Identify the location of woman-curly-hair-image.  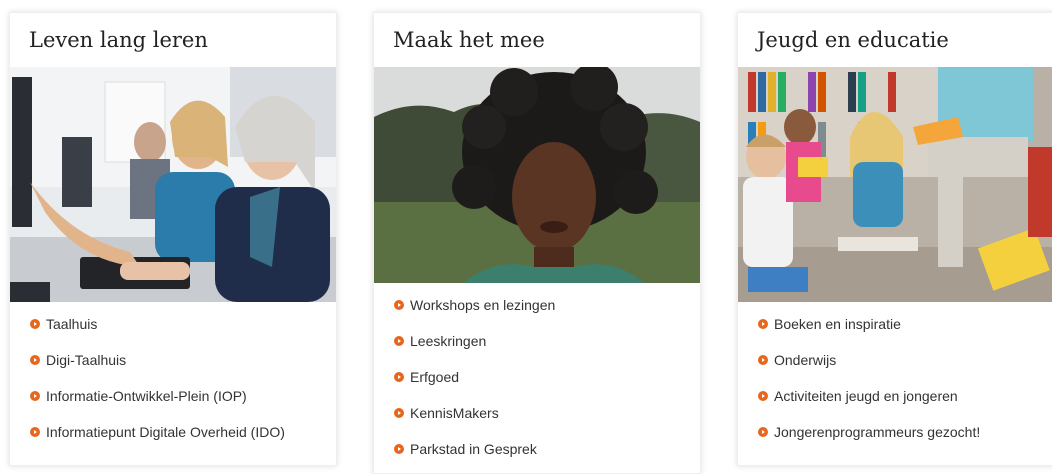
(537, 175).